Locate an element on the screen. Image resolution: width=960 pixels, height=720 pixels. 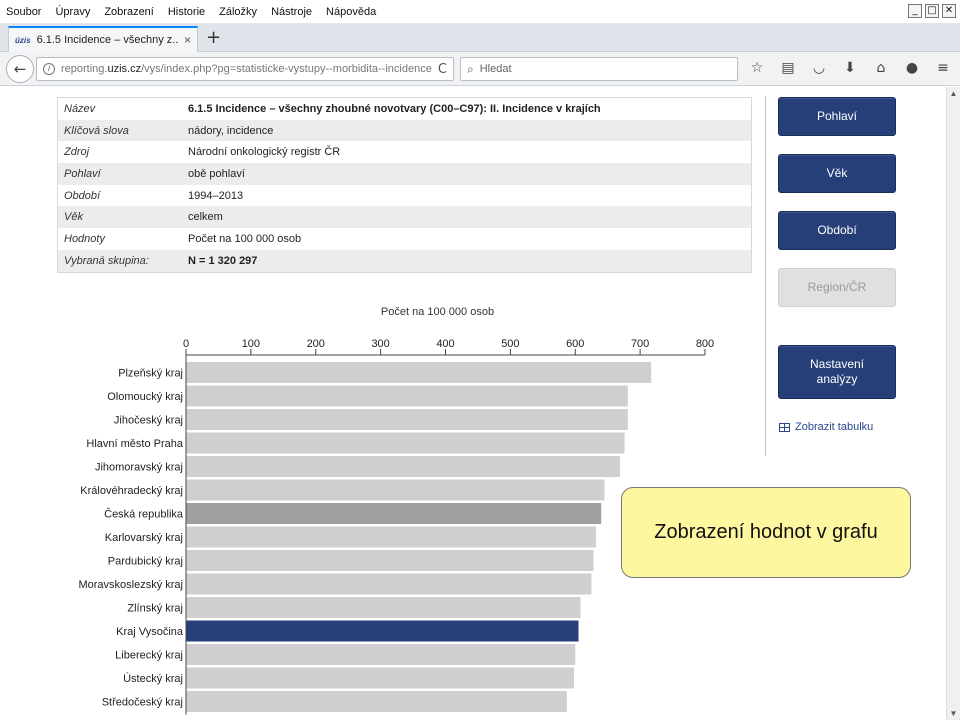
category-label: Karlovarský kraj is located at coordinates (144, 538).